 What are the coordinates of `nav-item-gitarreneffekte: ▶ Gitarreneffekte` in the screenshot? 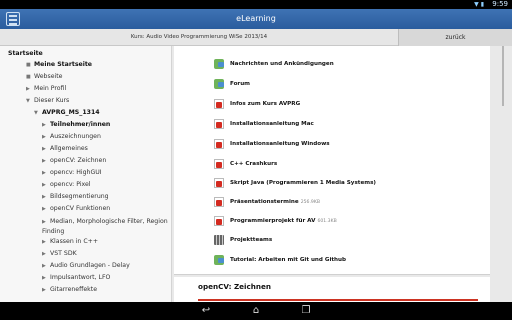 It's located at (69, 290).